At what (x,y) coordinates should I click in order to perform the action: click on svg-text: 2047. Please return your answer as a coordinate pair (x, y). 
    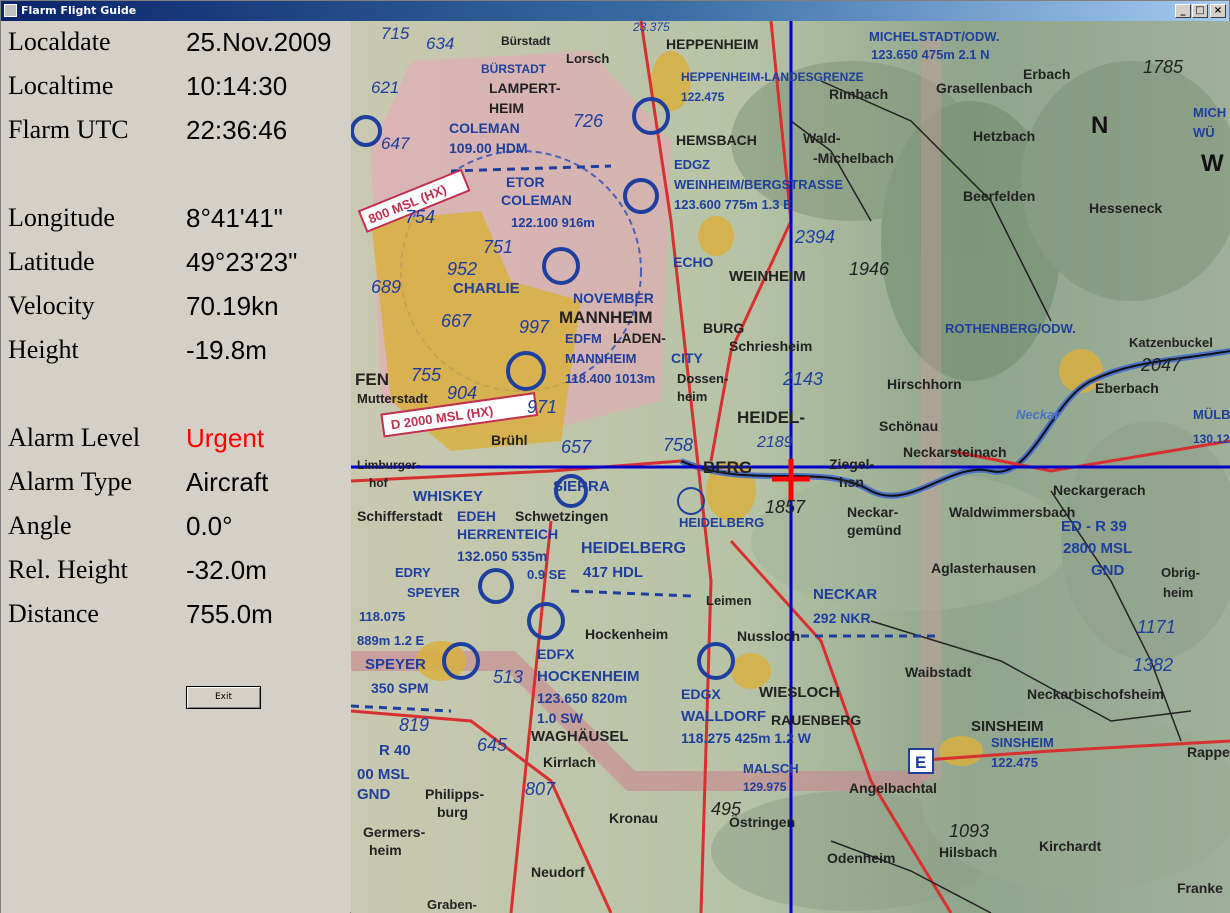
    Looking at the image, I should click on (1161, 365).